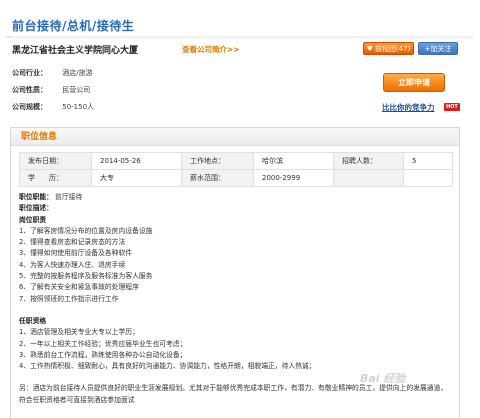  What do you see at coordinates (211, 49) in the screenshot?
I see `company-profile-link: 查看公司简介>>` at bounding box center [211, 49].